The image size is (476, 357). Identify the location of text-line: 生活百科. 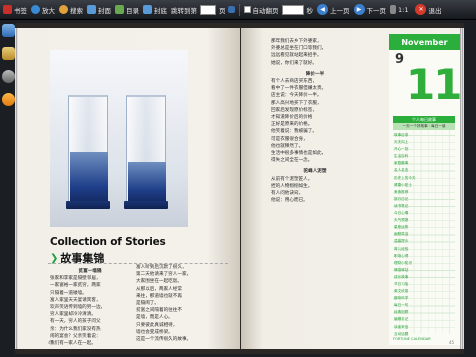
(401, 156).